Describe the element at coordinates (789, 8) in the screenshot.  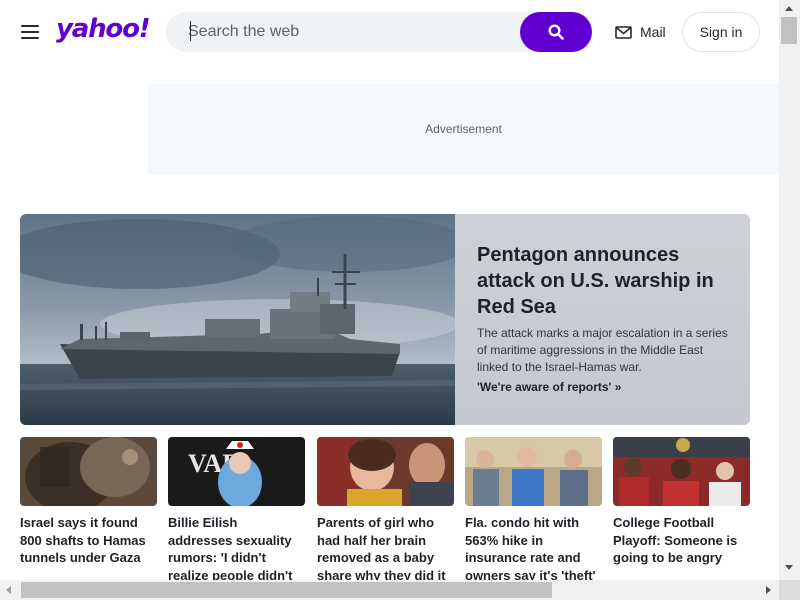
I see `scroll-up-arrow-icon` at that location.